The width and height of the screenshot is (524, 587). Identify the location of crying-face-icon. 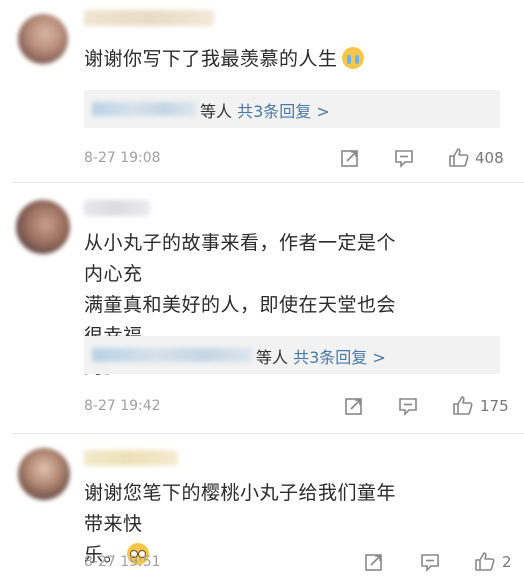
(352, 58).